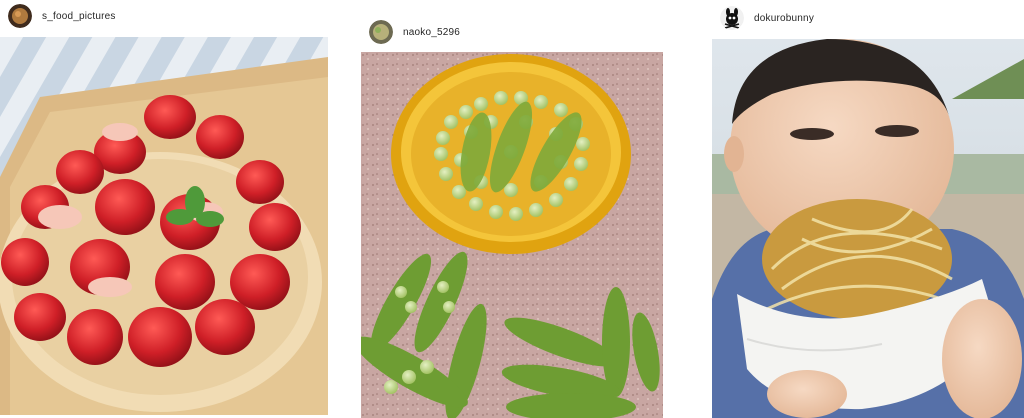 The height and width of the screenshot is (418, 1024). I want to click on peas-avatar-icon, so click(381, 32).